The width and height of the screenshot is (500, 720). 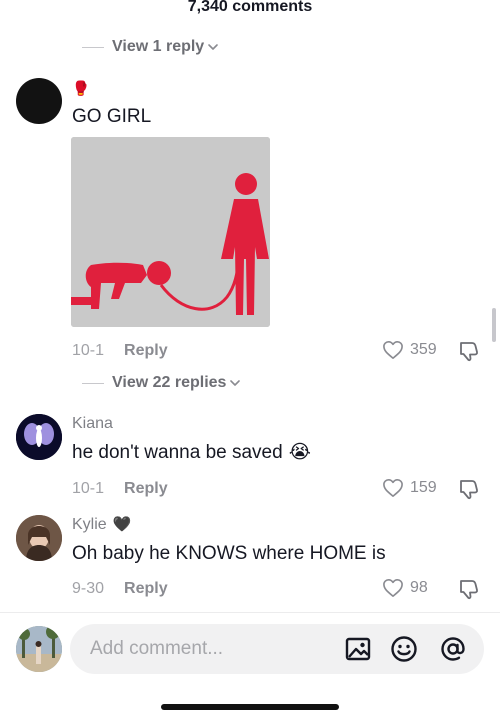 I want to click on sticker-image, so click(x=170, y=232).